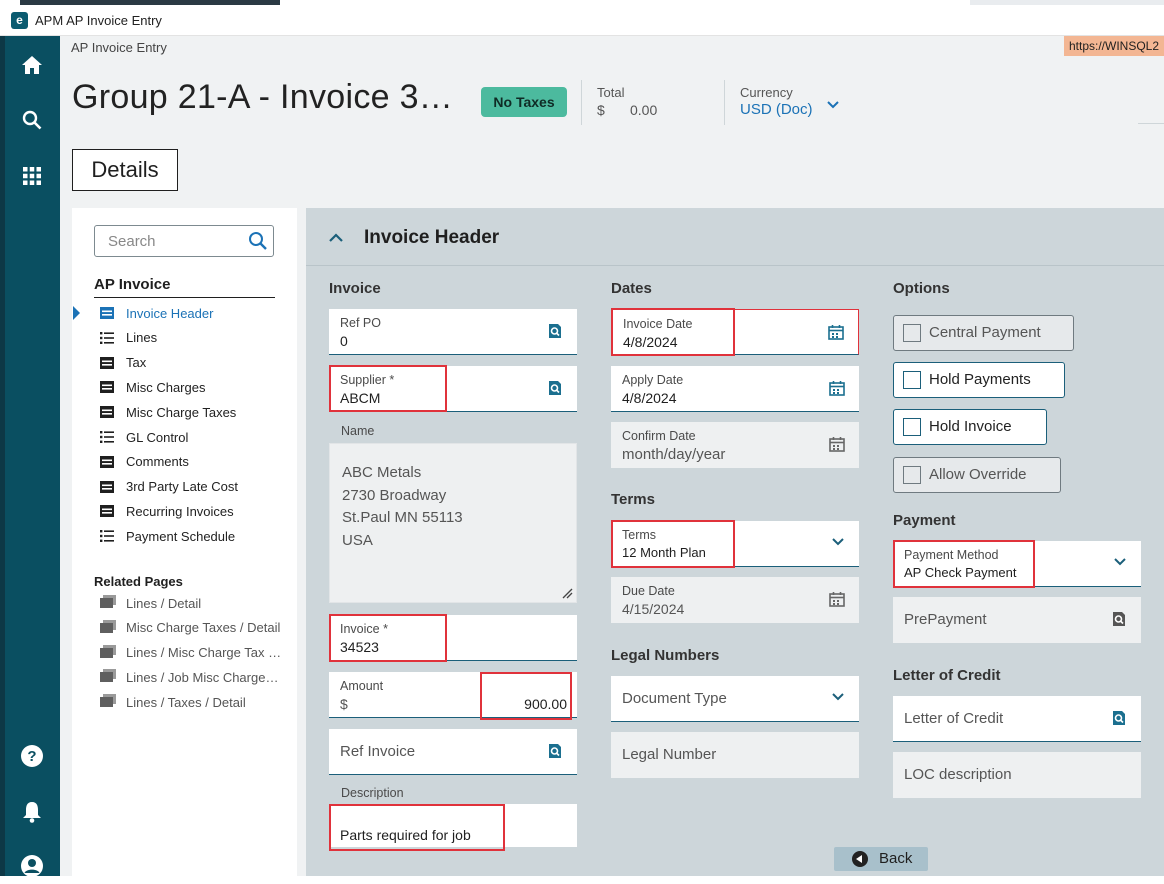 The width and height of the screenshot is (1164, 884). Describe the element at coordinates (125, 170) in the screenshot. I see `tab-details: Details` at that location.